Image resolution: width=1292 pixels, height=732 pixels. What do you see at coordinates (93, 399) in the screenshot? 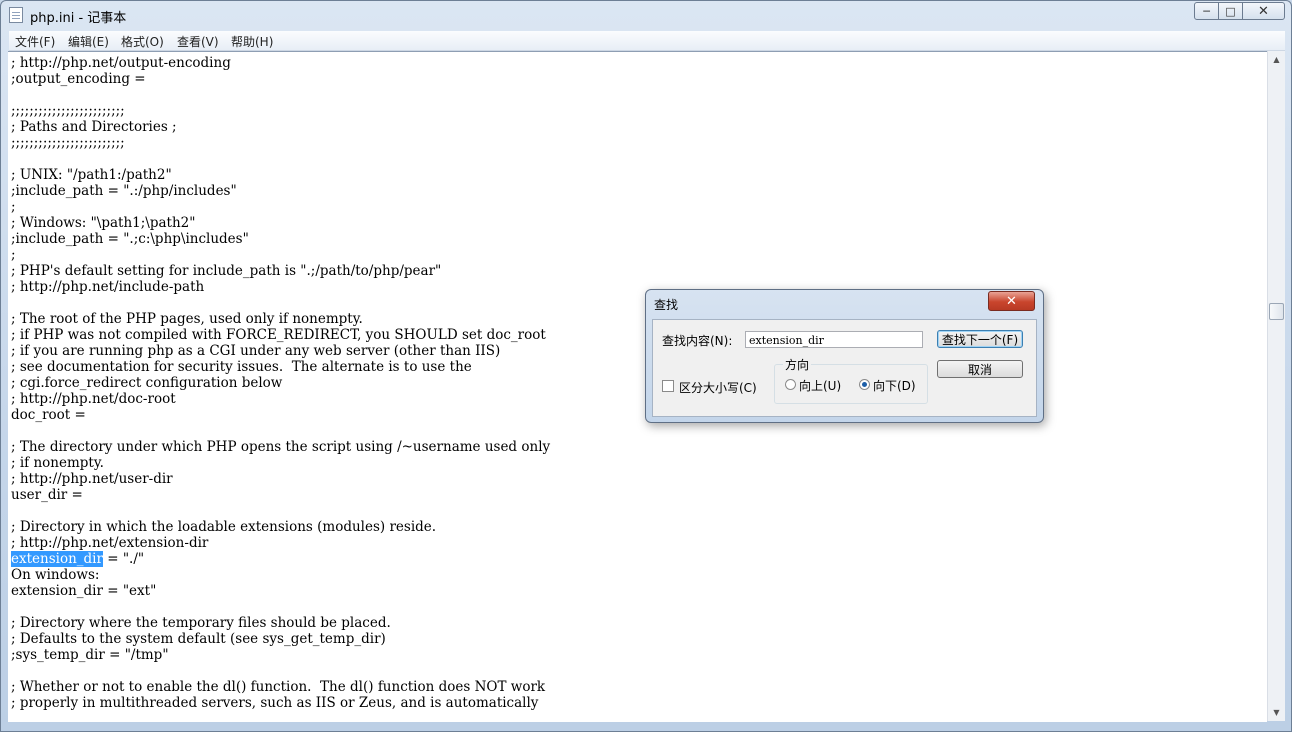
I see `editor-line: ; http://php.net/doc-root` at bounding box center [93, 399].